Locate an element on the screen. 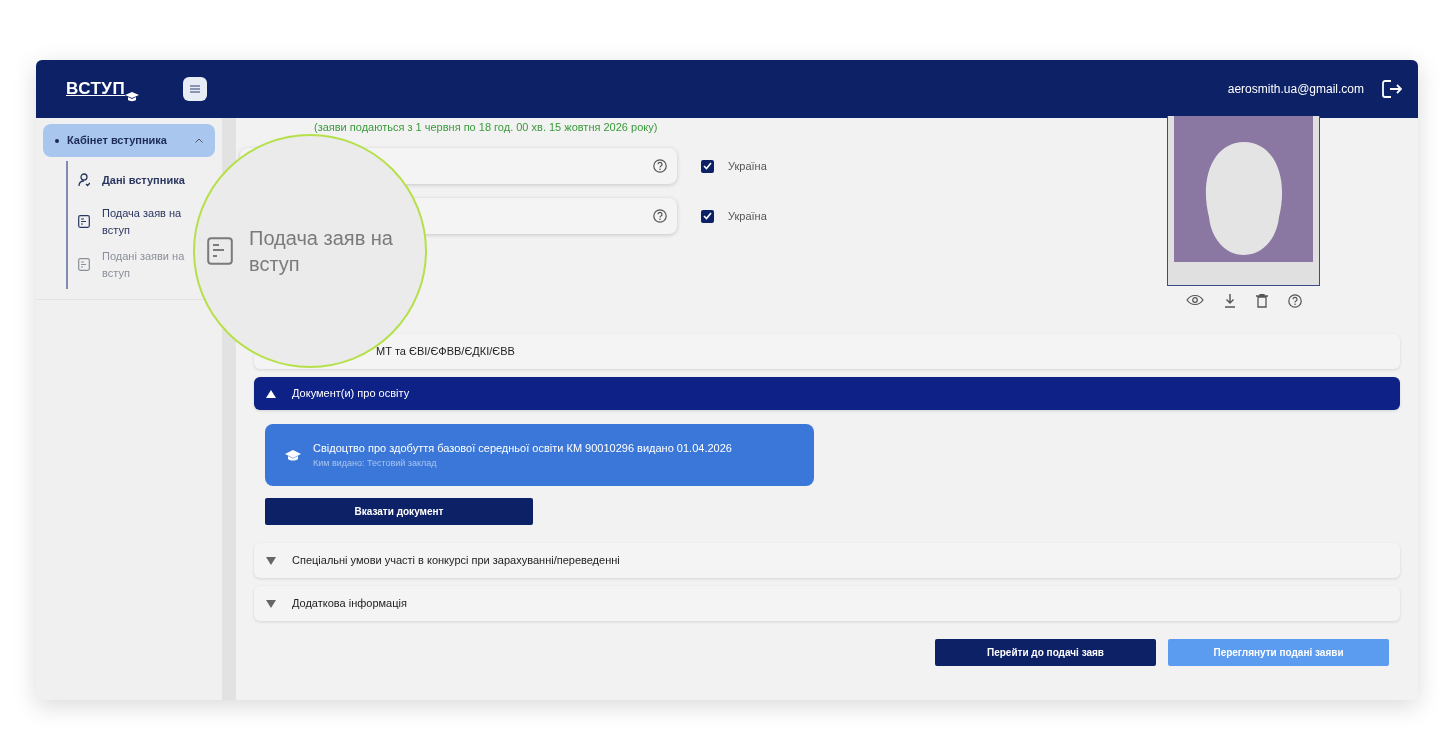 The width and height of the screenshot is (1454, 738). document-card: Свідоцтво про здобуття базової середньої освіти КМ 90010296 видано 01.04.2026 Ким видано: Тестовий заклад is located at coordinates (539, 455).